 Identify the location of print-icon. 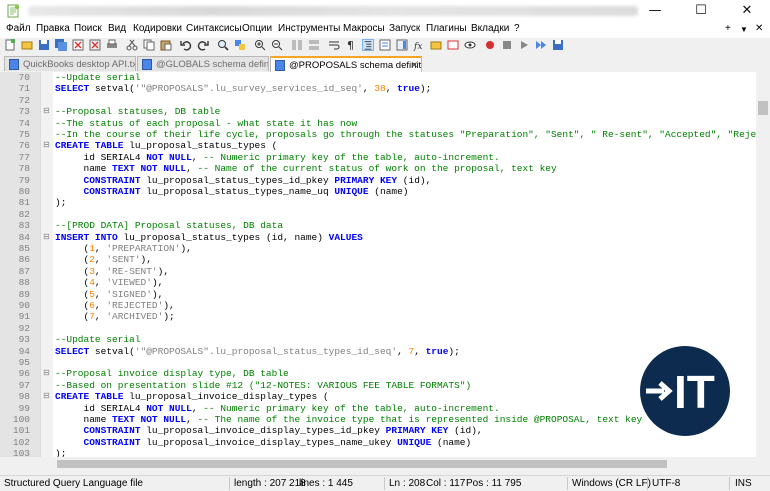
(112, 45).